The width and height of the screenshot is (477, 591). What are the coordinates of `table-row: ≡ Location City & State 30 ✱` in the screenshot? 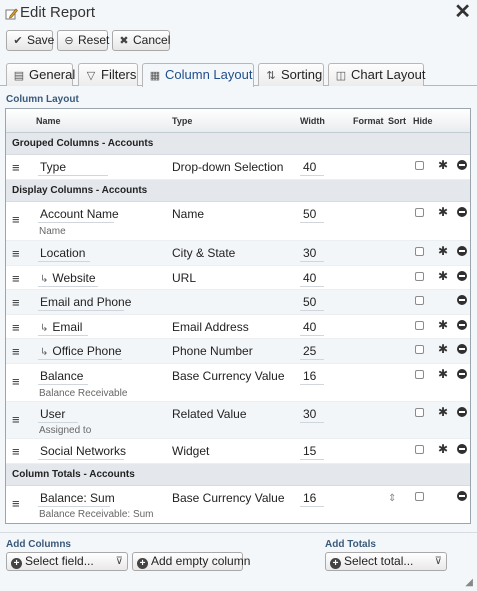 It's located at (238, 253).